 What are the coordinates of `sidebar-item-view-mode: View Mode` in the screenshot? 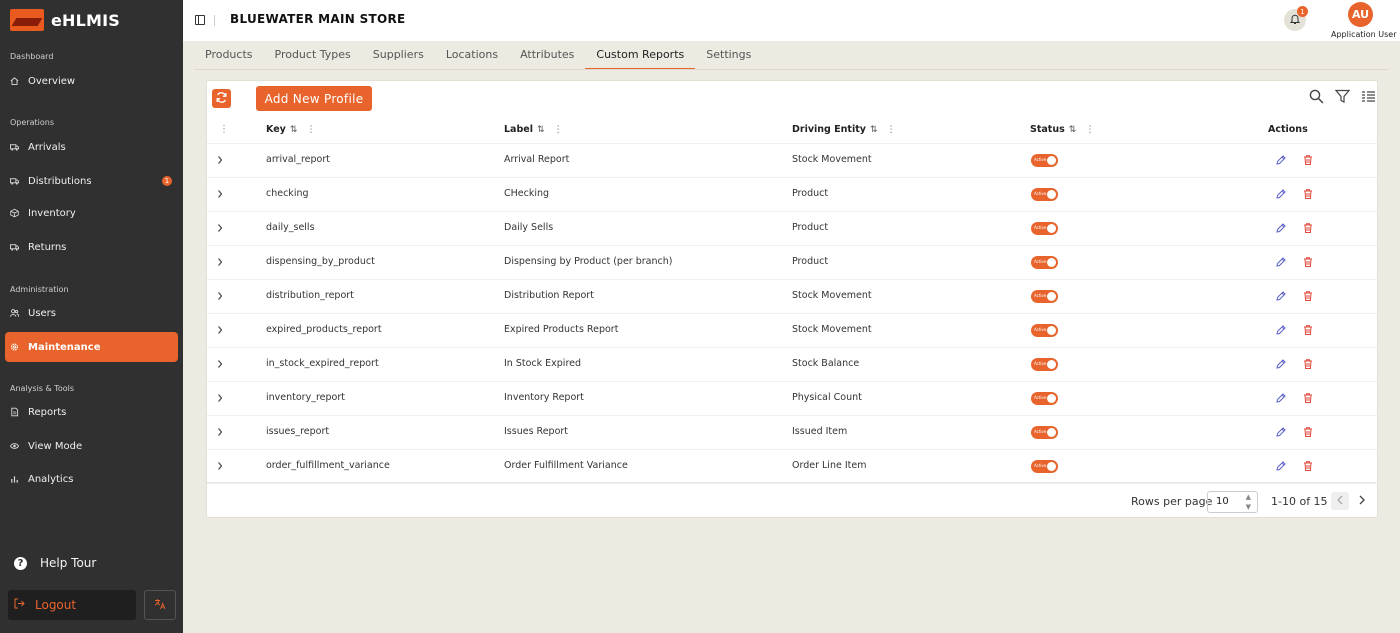 It's located at (91, 446).